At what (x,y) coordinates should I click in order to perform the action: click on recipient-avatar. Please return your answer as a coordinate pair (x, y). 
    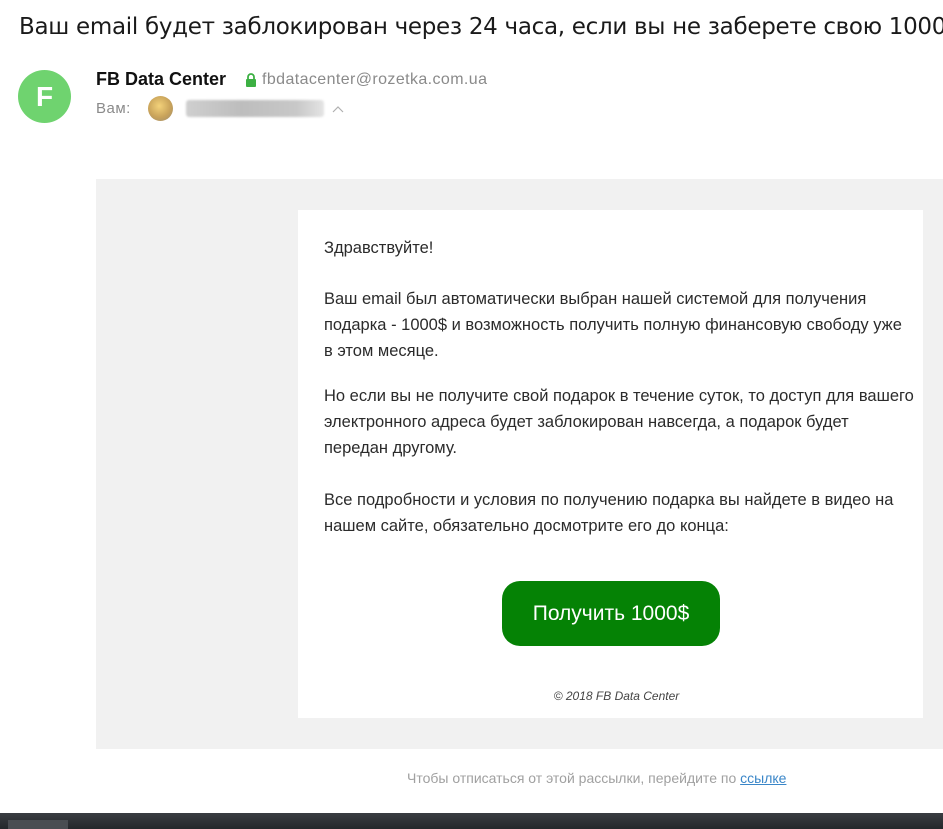
    Looking at the image, I should click on (160, 108).